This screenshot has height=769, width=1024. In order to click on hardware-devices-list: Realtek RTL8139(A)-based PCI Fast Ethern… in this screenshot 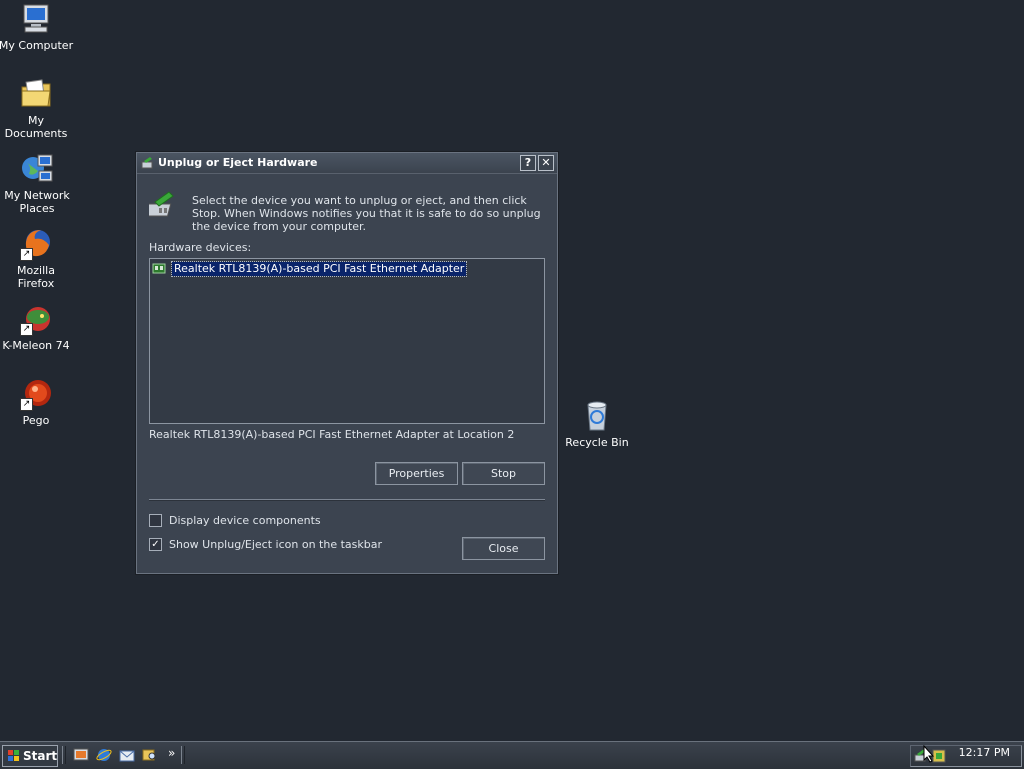, I will do `click(347, 341)`.